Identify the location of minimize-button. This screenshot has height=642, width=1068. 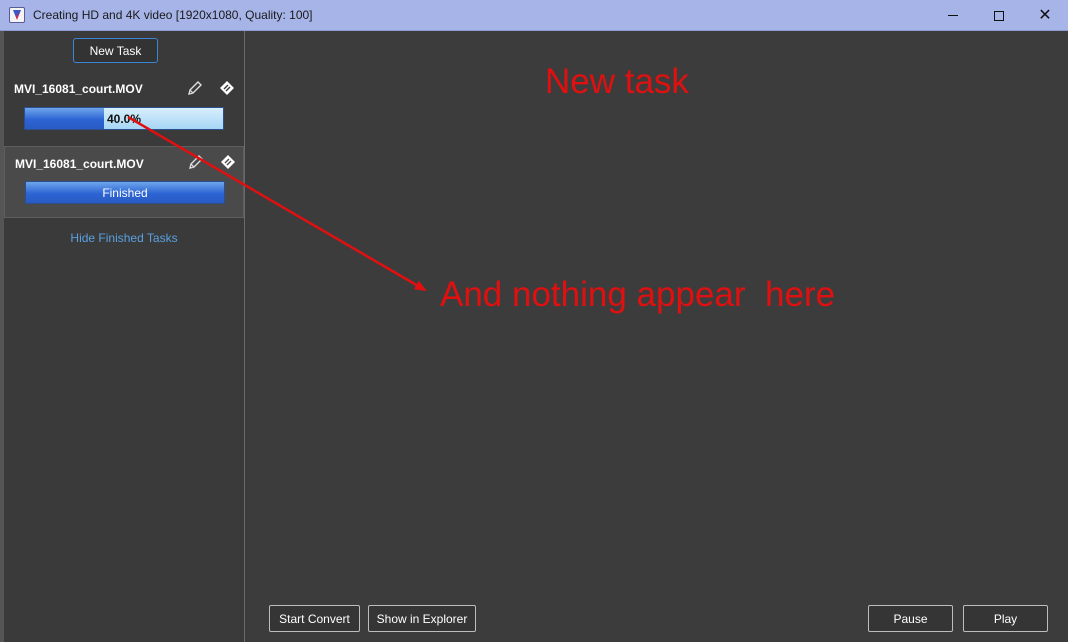
(953, 15).